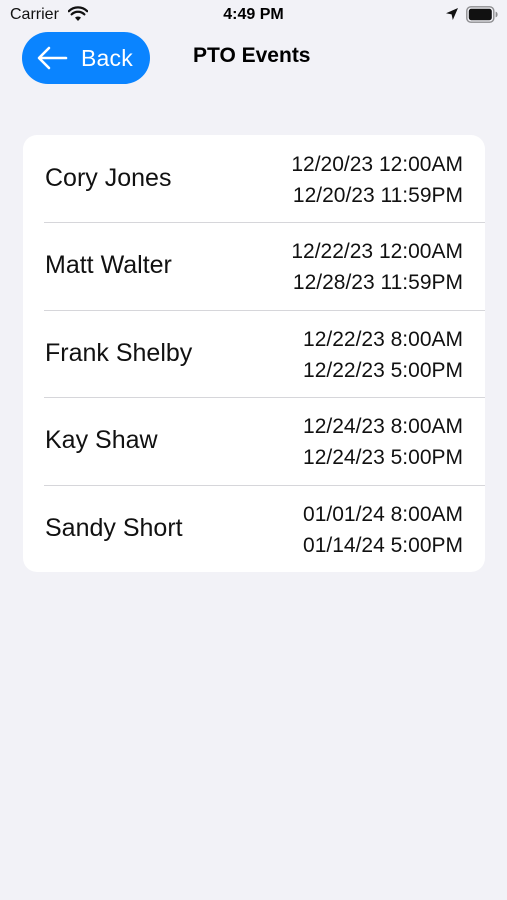 Image resolution: width=507 pixels, height=900 pixels. What do you see at coordinates (383, 458) in the screenshot?
I see `event-end: 12/24/23 5:00PM` at bounding box center [383, 458].